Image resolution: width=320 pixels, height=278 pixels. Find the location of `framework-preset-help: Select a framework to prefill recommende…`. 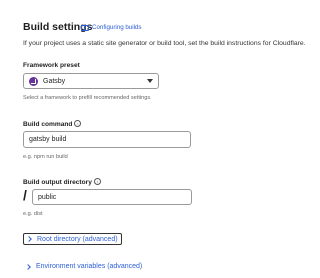

framework-preset-help: Select a framework to prefill recommende… is located at coordinates (87, 98).